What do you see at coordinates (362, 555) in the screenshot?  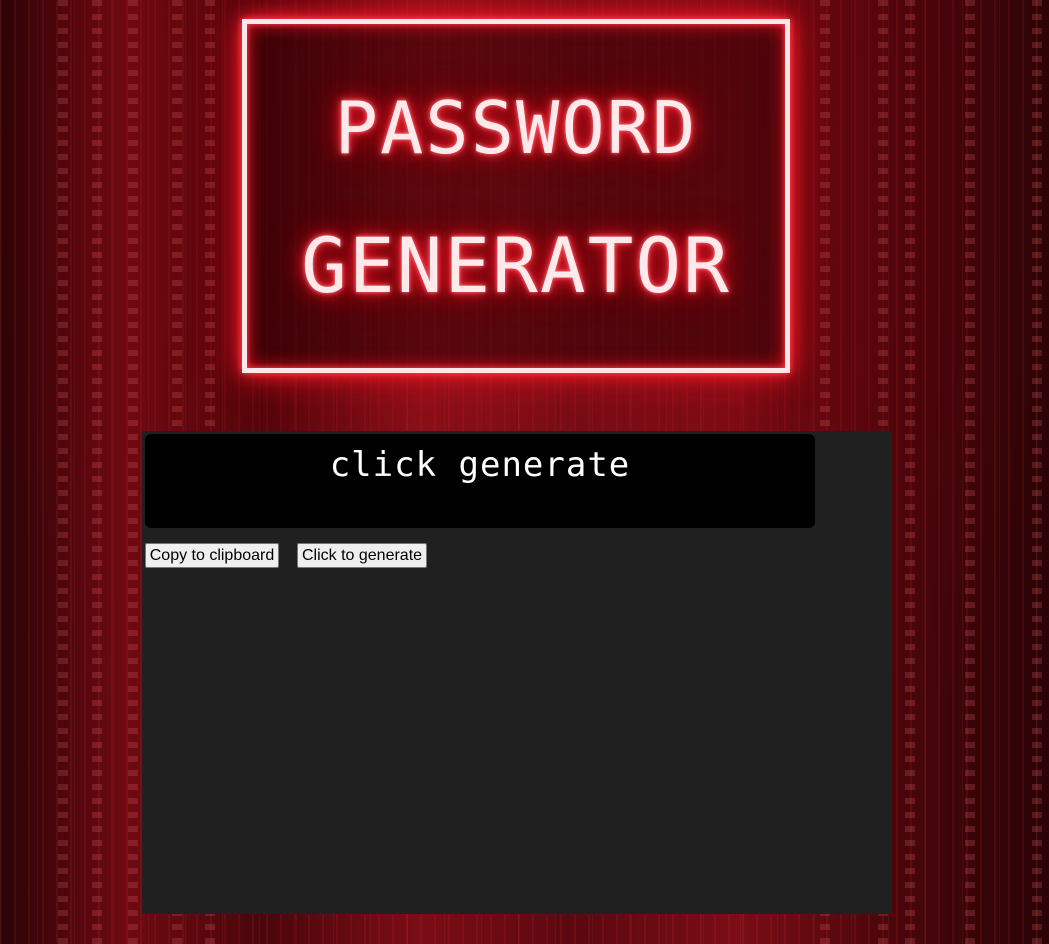 I see `generate-button: Click to generate` at bounding box center [362, 555].